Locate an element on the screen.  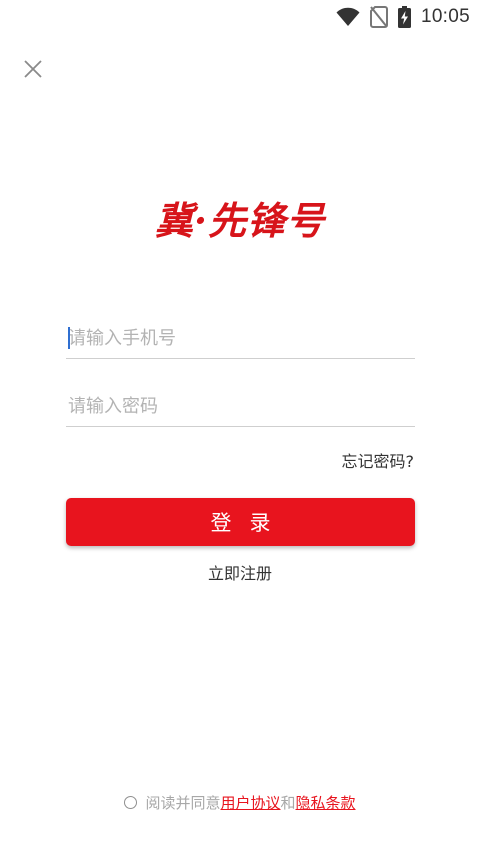
phone-field-container is located at coordinates (240, 338).